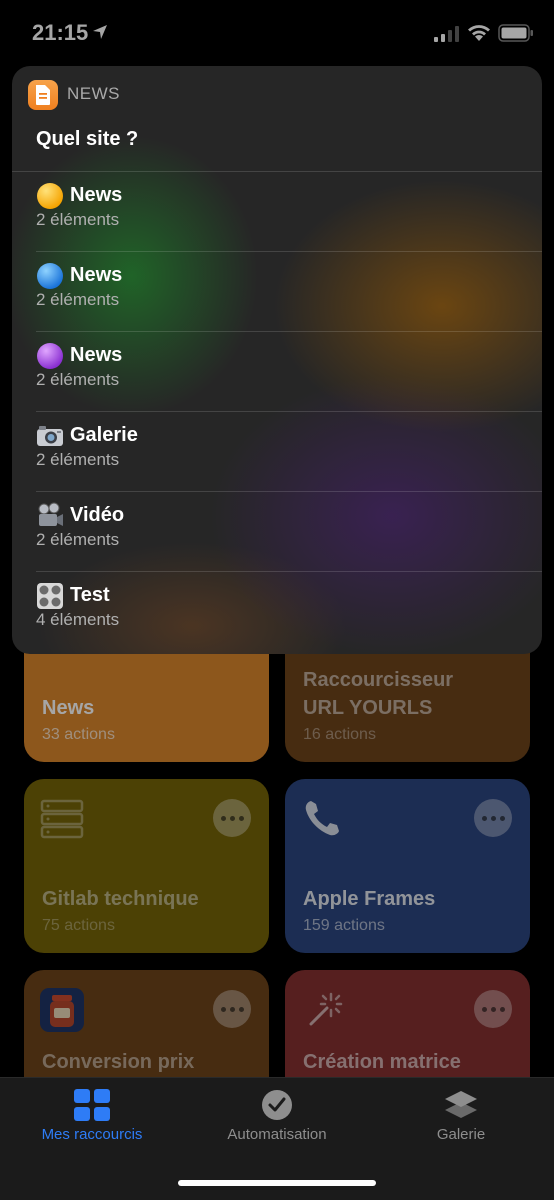 This screenshot has width=554, height=1200. What do you see at coordinates (378, 680) in the screenshot?
I see `card-title-line1: Raccourcisseur` at bounding box center [378, 680].